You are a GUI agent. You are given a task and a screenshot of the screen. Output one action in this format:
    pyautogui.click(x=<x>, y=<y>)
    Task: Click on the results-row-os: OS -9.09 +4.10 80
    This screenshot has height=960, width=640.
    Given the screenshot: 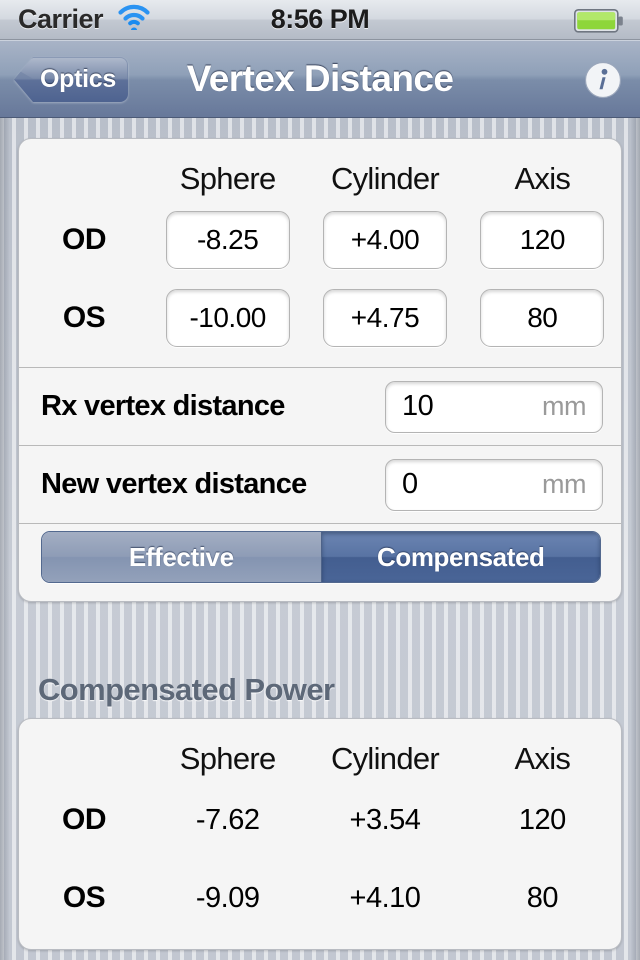 What is the action you would take?
    pyautogui.click(x=320, y=898)
    